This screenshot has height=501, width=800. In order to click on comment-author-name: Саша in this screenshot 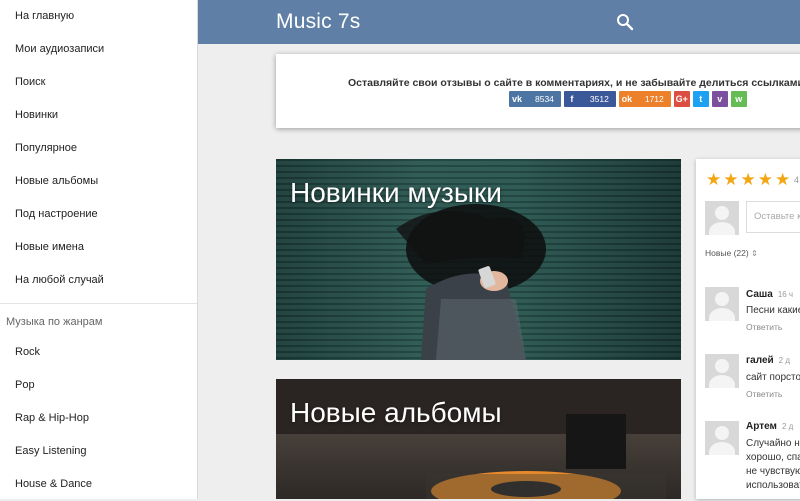, I will do `click(759, 294)`.